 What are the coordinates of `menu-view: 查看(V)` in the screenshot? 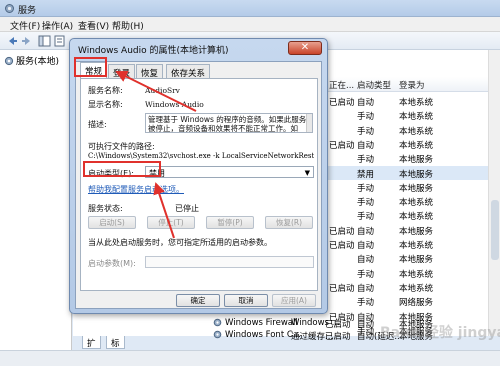 It's located at (93, 25).